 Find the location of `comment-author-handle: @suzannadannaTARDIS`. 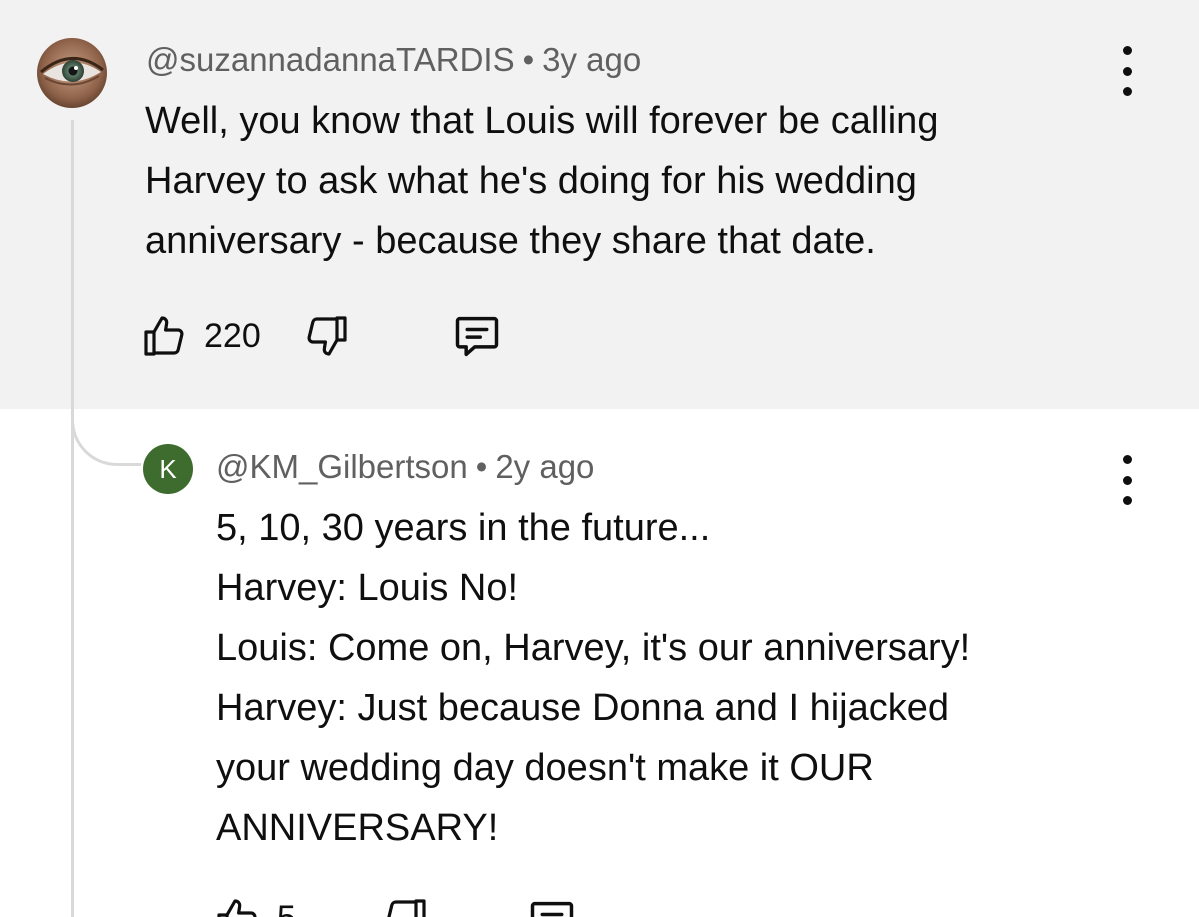

comment-author-handle: @suzannadannaTARDIS is located at coordinates (330, 59).